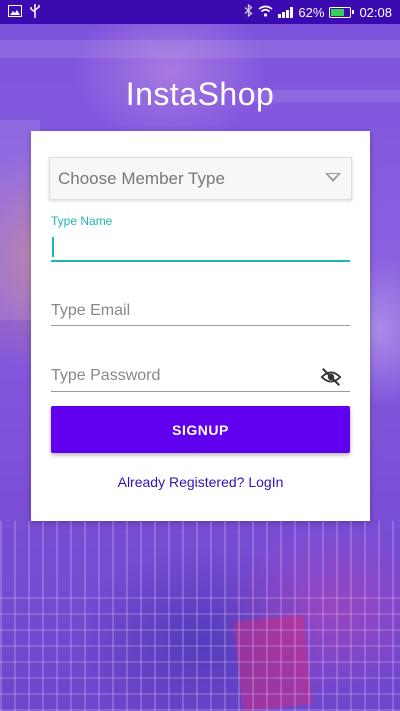 Image resolution: width=400 pixels, height=711 pixels. Describe the element at coordinates (286, 12) in the screenshot. I see `signal-icon` at that location.